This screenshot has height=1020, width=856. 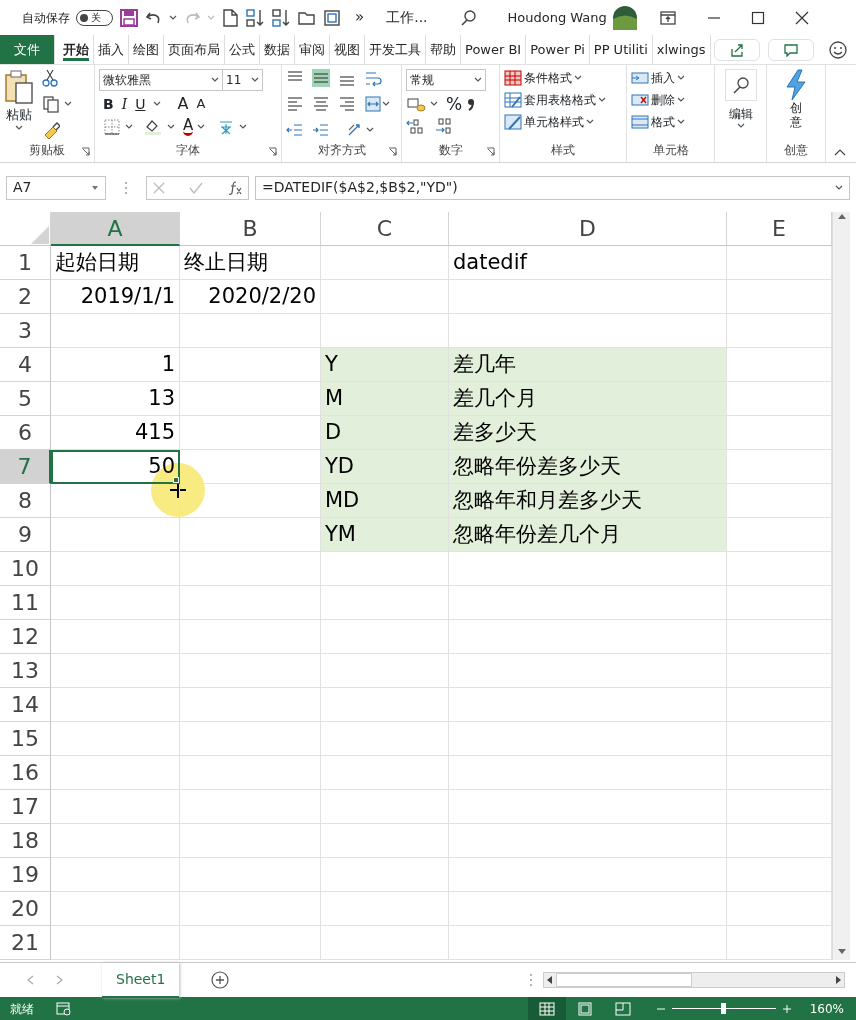 What do you see at coordinates (76, 49) in the screenshot?
I see `ribbon-tab: 开始` at bounding box center [76, 49].